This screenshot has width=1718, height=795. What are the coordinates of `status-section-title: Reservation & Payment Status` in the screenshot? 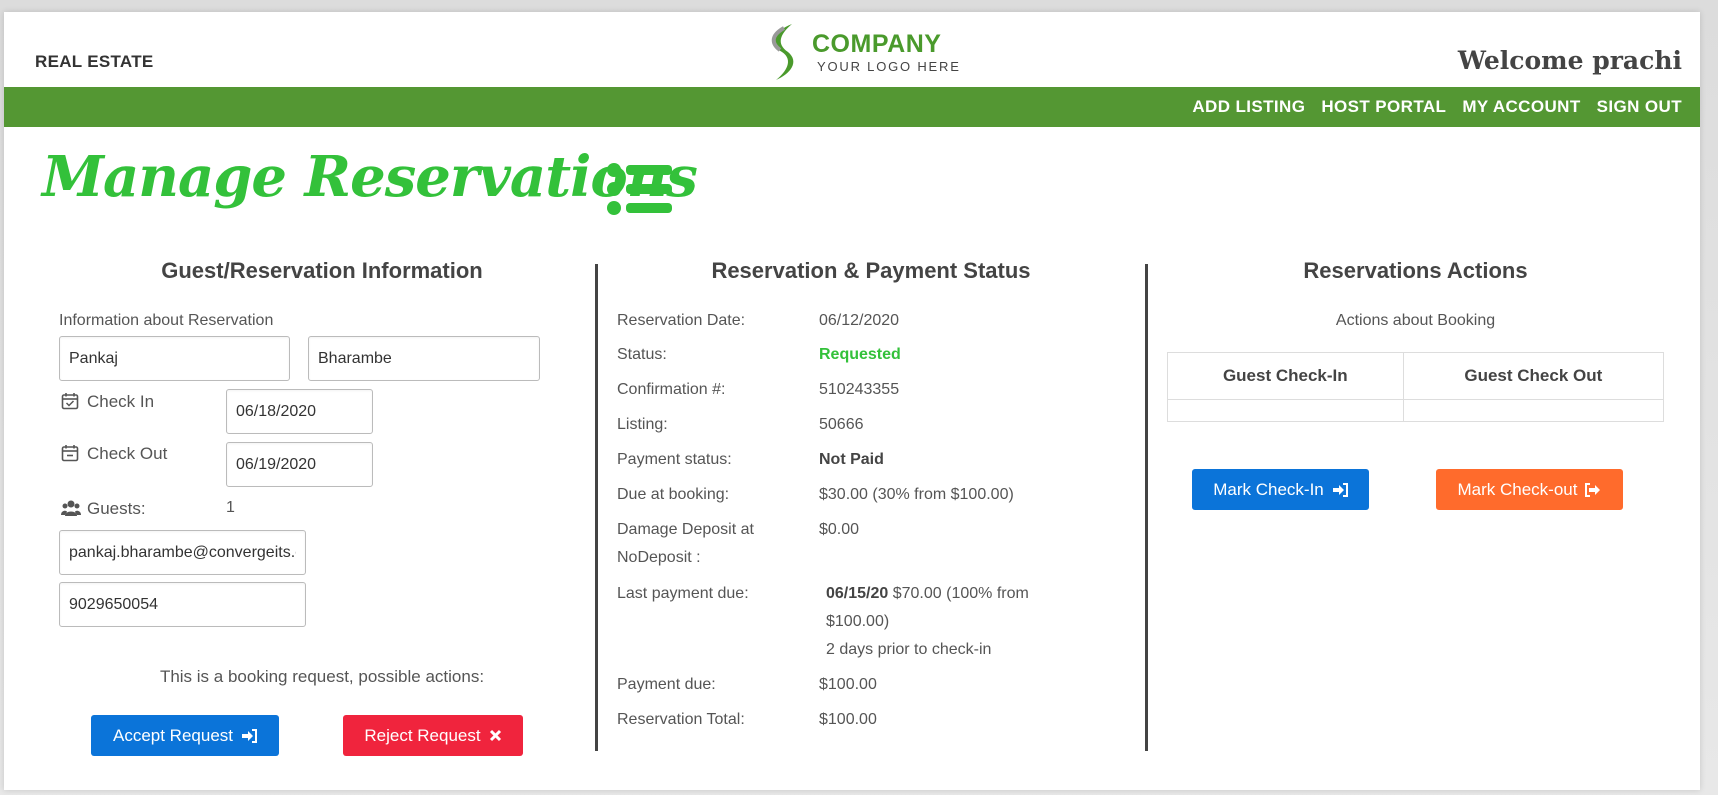 It's located at (871, 270).